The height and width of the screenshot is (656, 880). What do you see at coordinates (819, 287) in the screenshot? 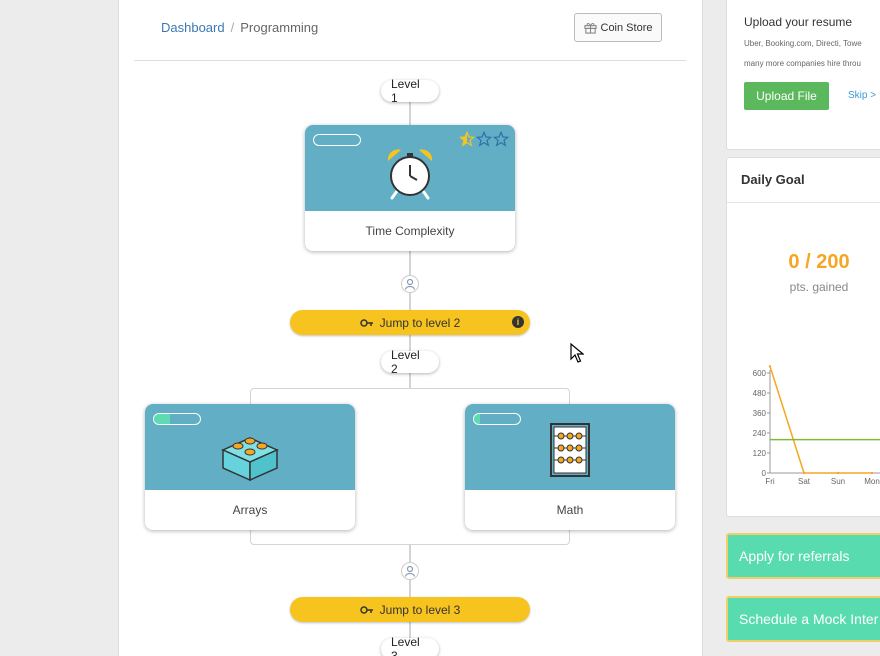
I see `daily-goal-label: pts. gained` at bounding box center [819, 287].